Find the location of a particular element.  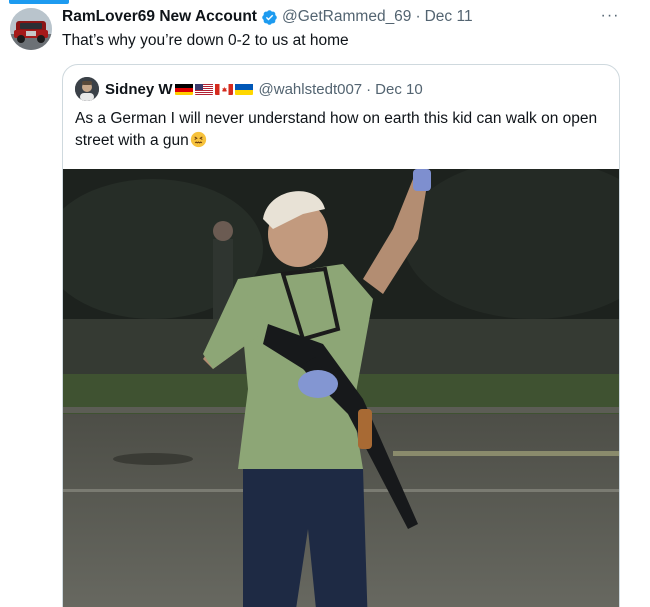

canada-flag-icon is located at coordinates (223, 89).